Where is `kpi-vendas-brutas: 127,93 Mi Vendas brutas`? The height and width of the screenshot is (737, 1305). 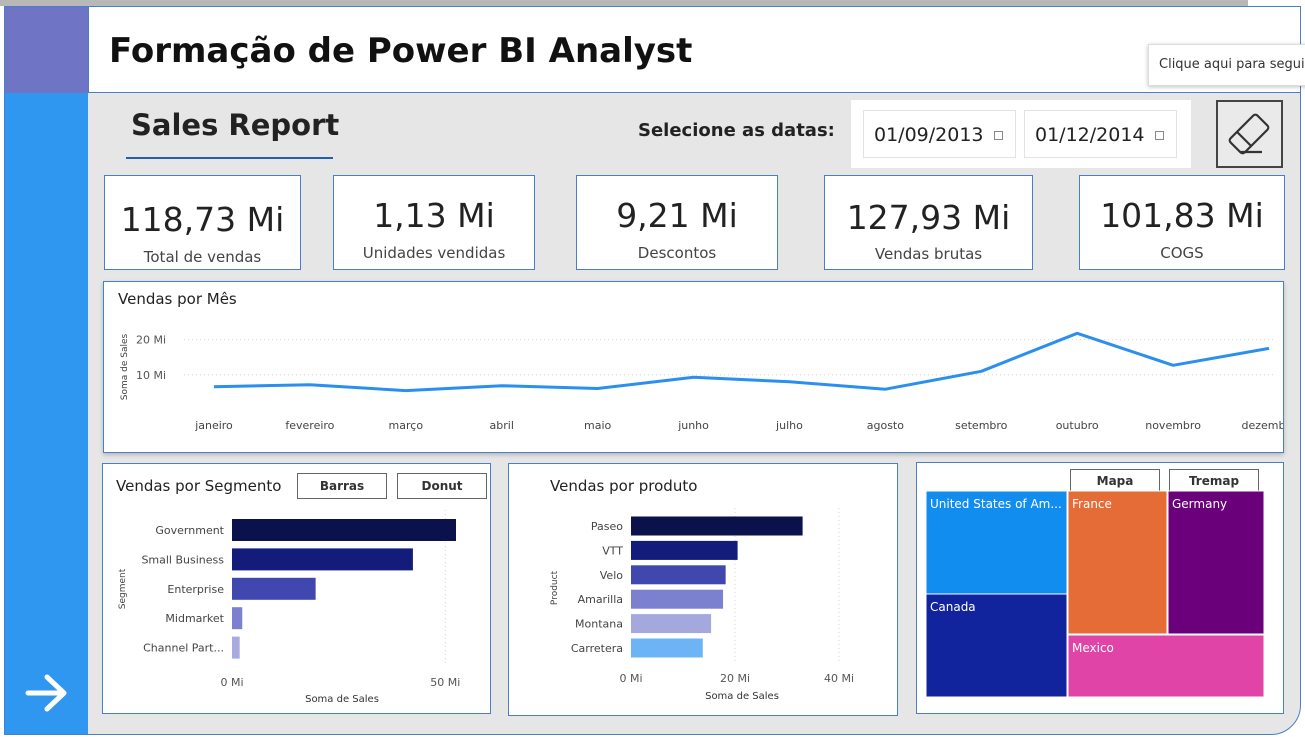
kpi-vendas-brutas: 127,93 Mi Vendas brutas is located at coordinates (928, 222).